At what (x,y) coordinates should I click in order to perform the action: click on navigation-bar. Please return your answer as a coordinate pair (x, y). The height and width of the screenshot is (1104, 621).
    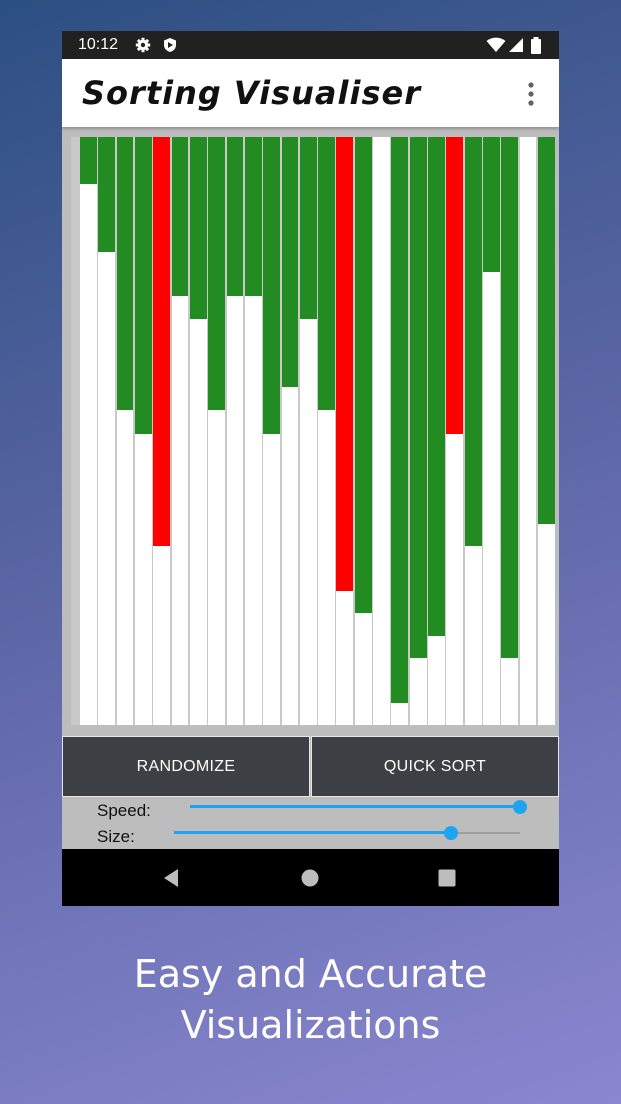
    Looking at the image, I should click on (310, 877).